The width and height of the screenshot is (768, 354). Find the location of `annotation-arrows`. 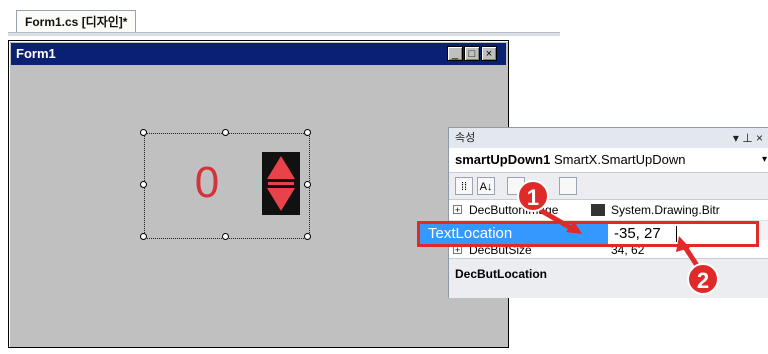

annotation-arrows is located at coordinates (620, 239).